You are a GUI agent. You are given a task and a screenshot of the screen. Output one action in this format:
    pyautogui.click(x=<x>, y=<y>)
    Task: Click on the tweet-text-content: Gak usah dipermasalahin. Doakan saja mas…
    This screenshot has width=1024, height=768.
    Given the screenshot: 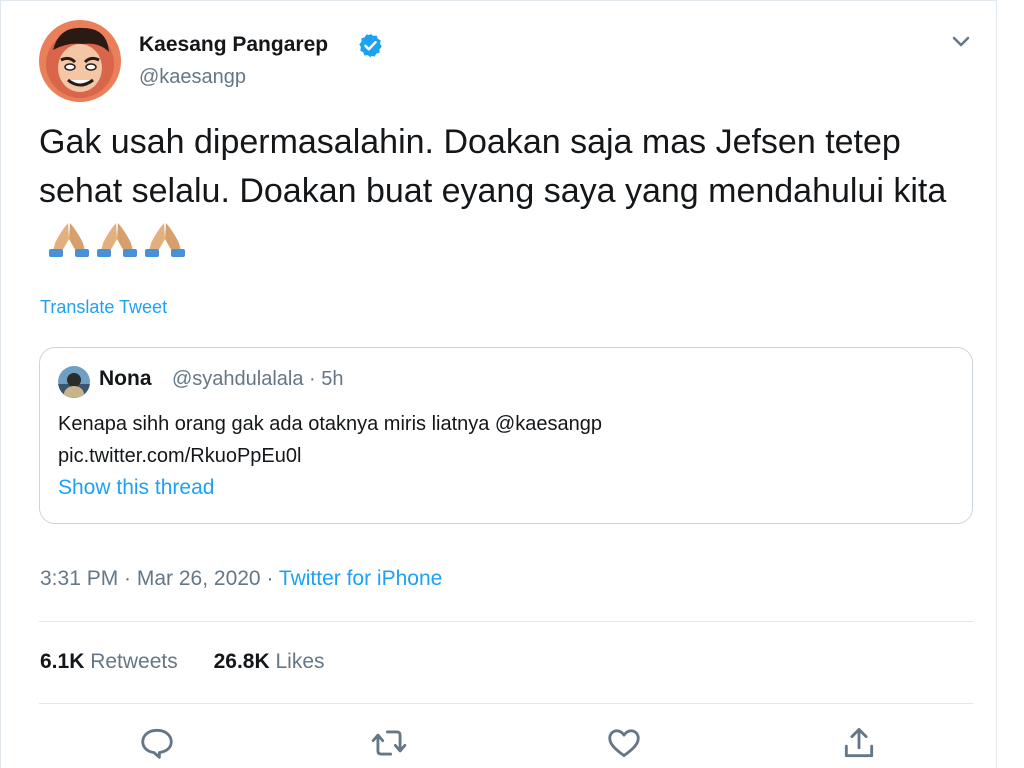 What is the action you would take?
    pyautogui.click(x=493, y=166)
    